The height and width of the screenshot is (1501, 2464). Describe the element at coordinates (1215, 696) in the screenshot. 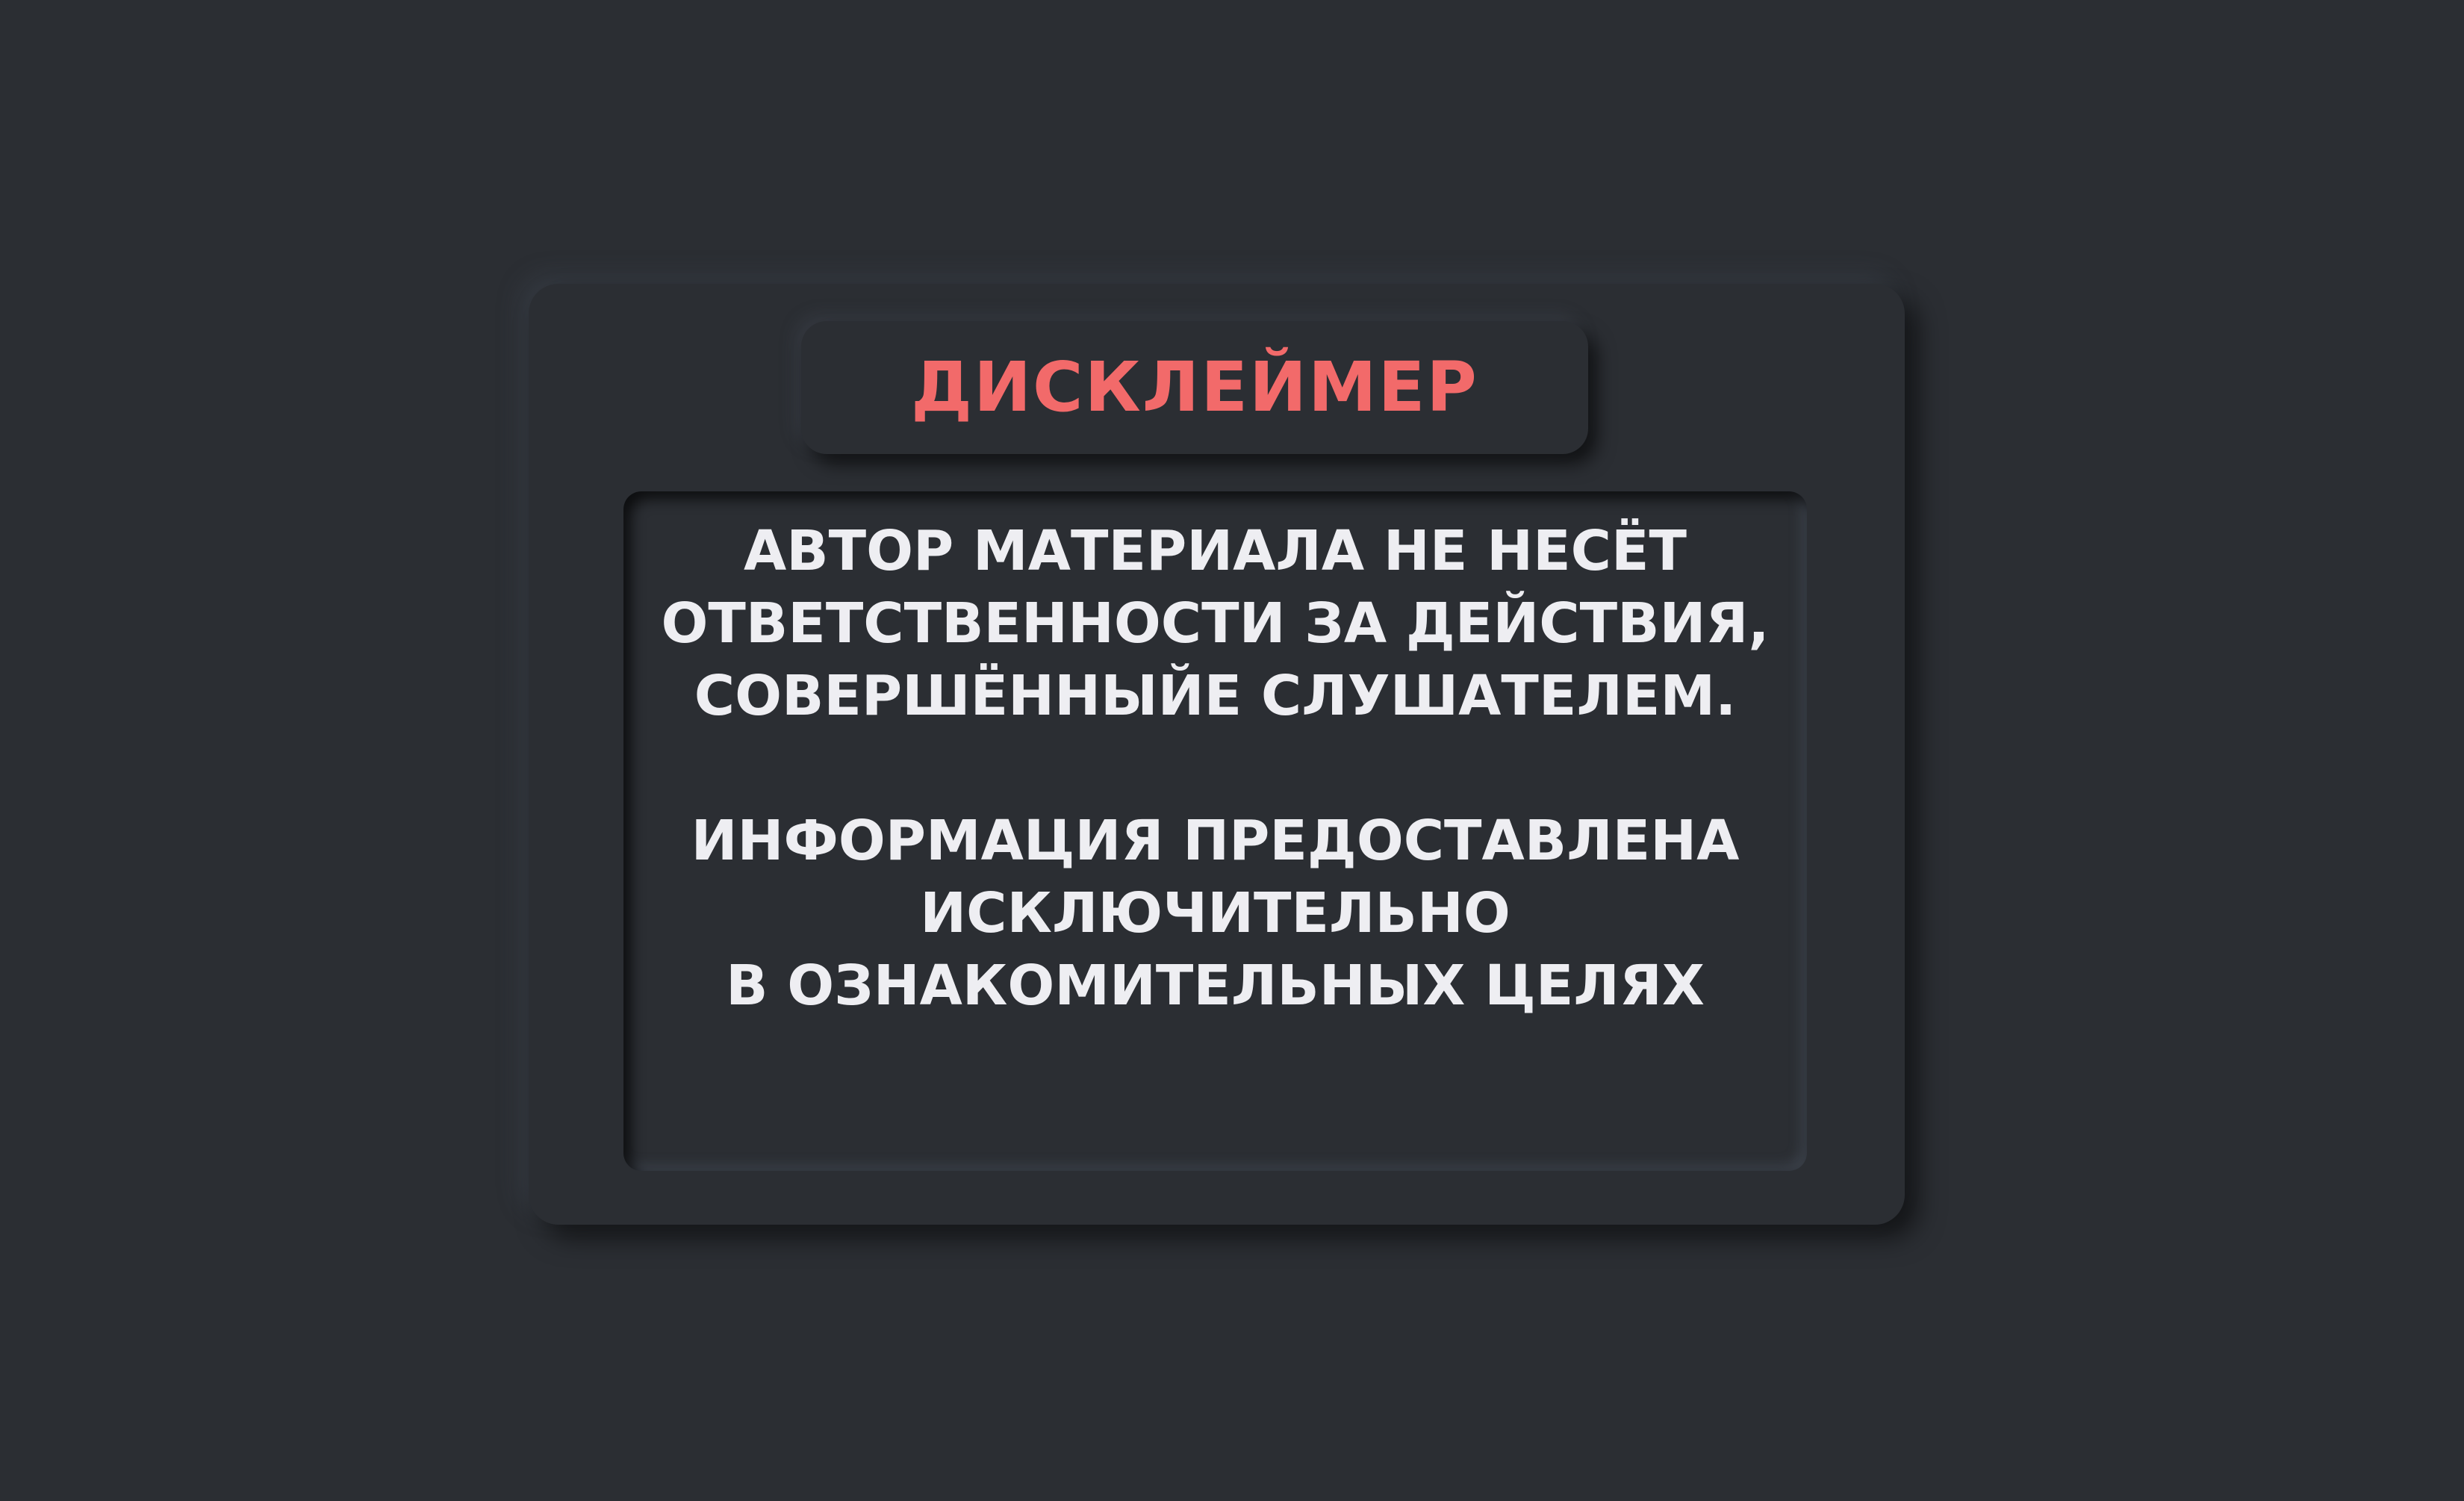

I see `text-line: СОВЕРШЁННЫЙЕ СЛУШАТЕЛЕМ.` at that location.